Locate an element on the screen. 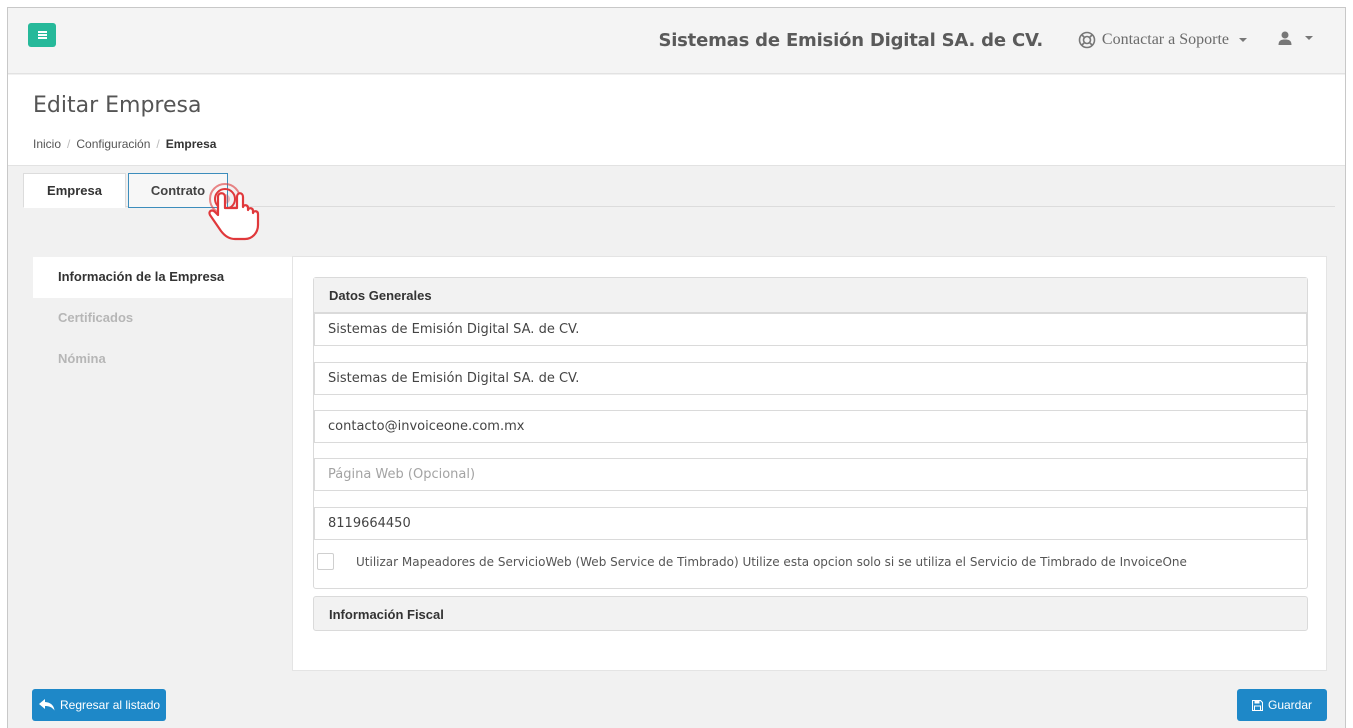 The width and height of the screenshot is (1353, 728). side-tab-nomina: Nómina is located at coordinates (163, 359).